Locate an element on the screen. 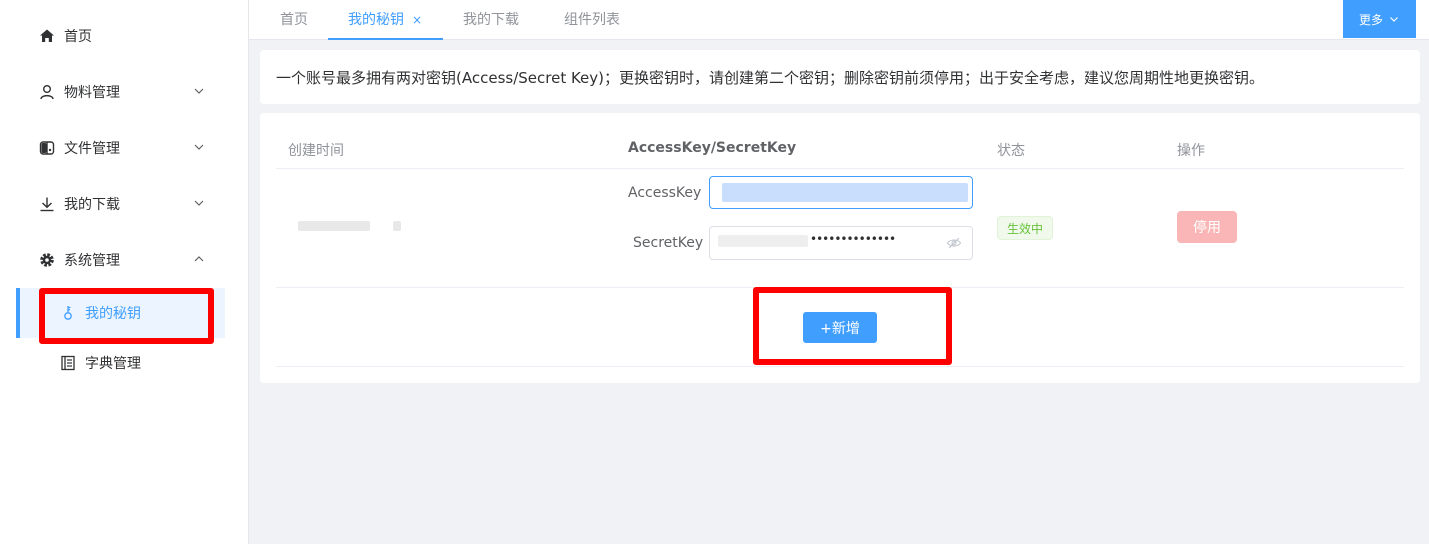  secretkey-mask: •••••••••••••• is located at coordinates (853, 239).